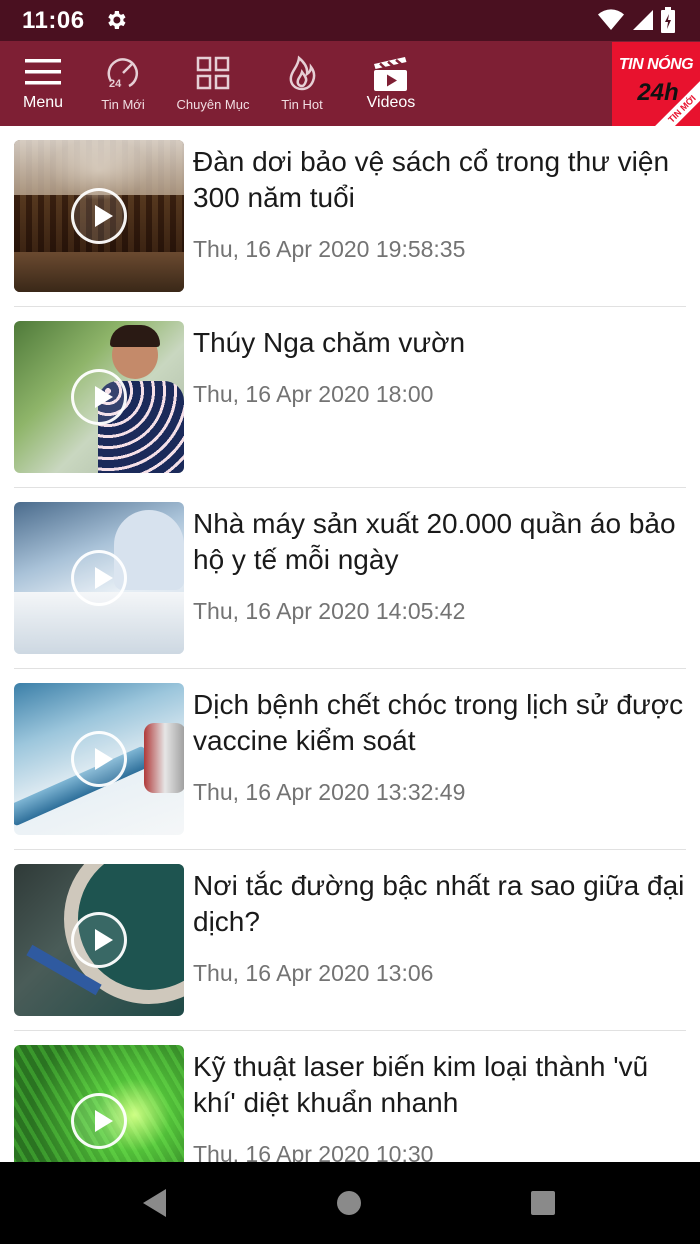 Image resolution: width=700 pixels, height=1244 pixels. Describe the element at coordinates (123, 75) in the screenshot. I see `clock-24-icon: 24` at that location.